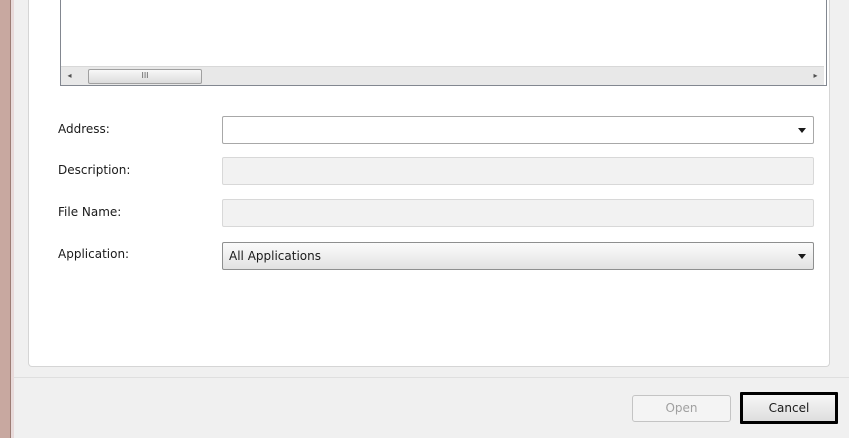  I want to click on description-label: Description:, so click(94, 170).